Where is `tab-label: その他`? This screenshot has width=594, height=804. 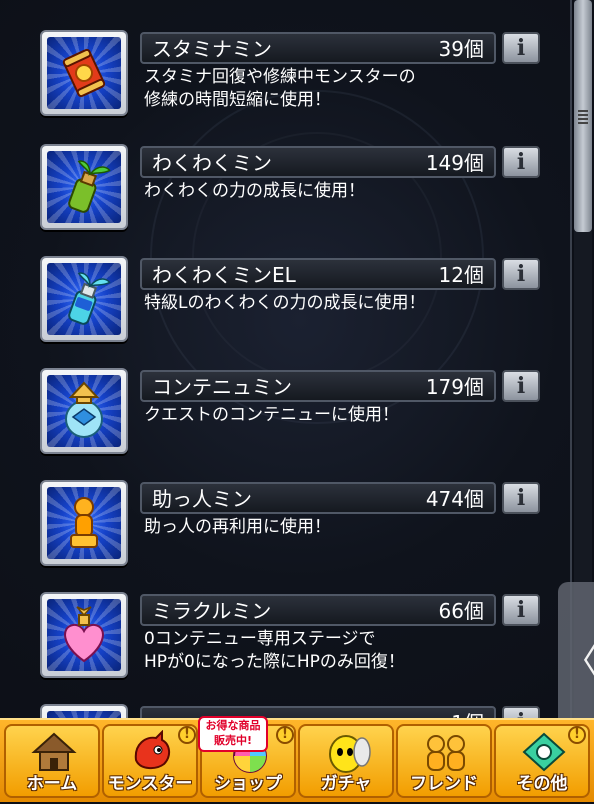
tab-label: その他 is located at coordinates (542, 784).